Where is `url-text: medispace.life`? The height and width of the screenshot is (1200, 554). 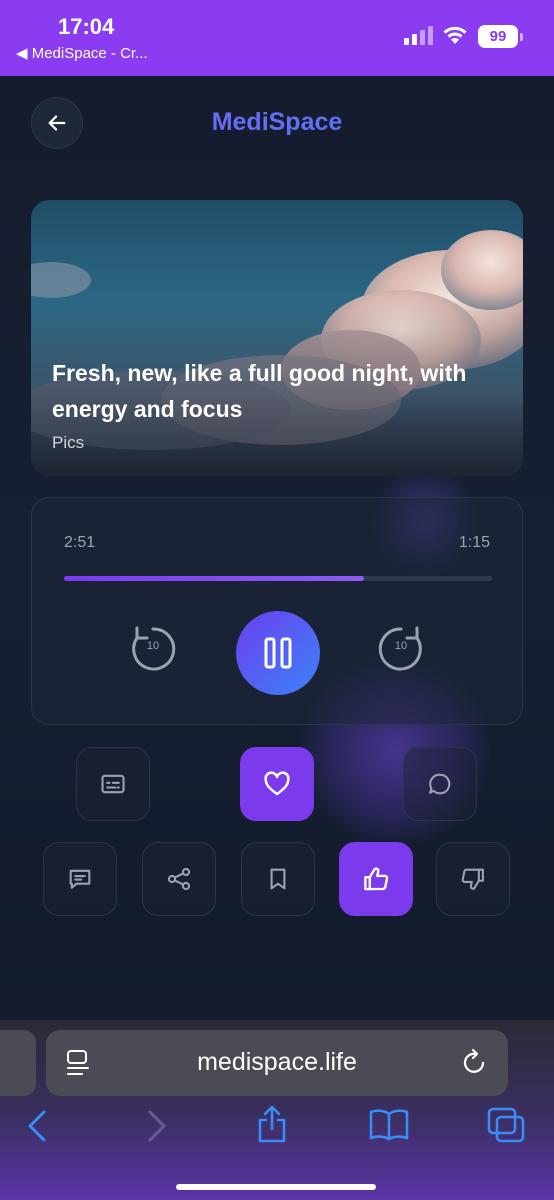
url-text: medispace.life is located at coordinates (277, 1062).